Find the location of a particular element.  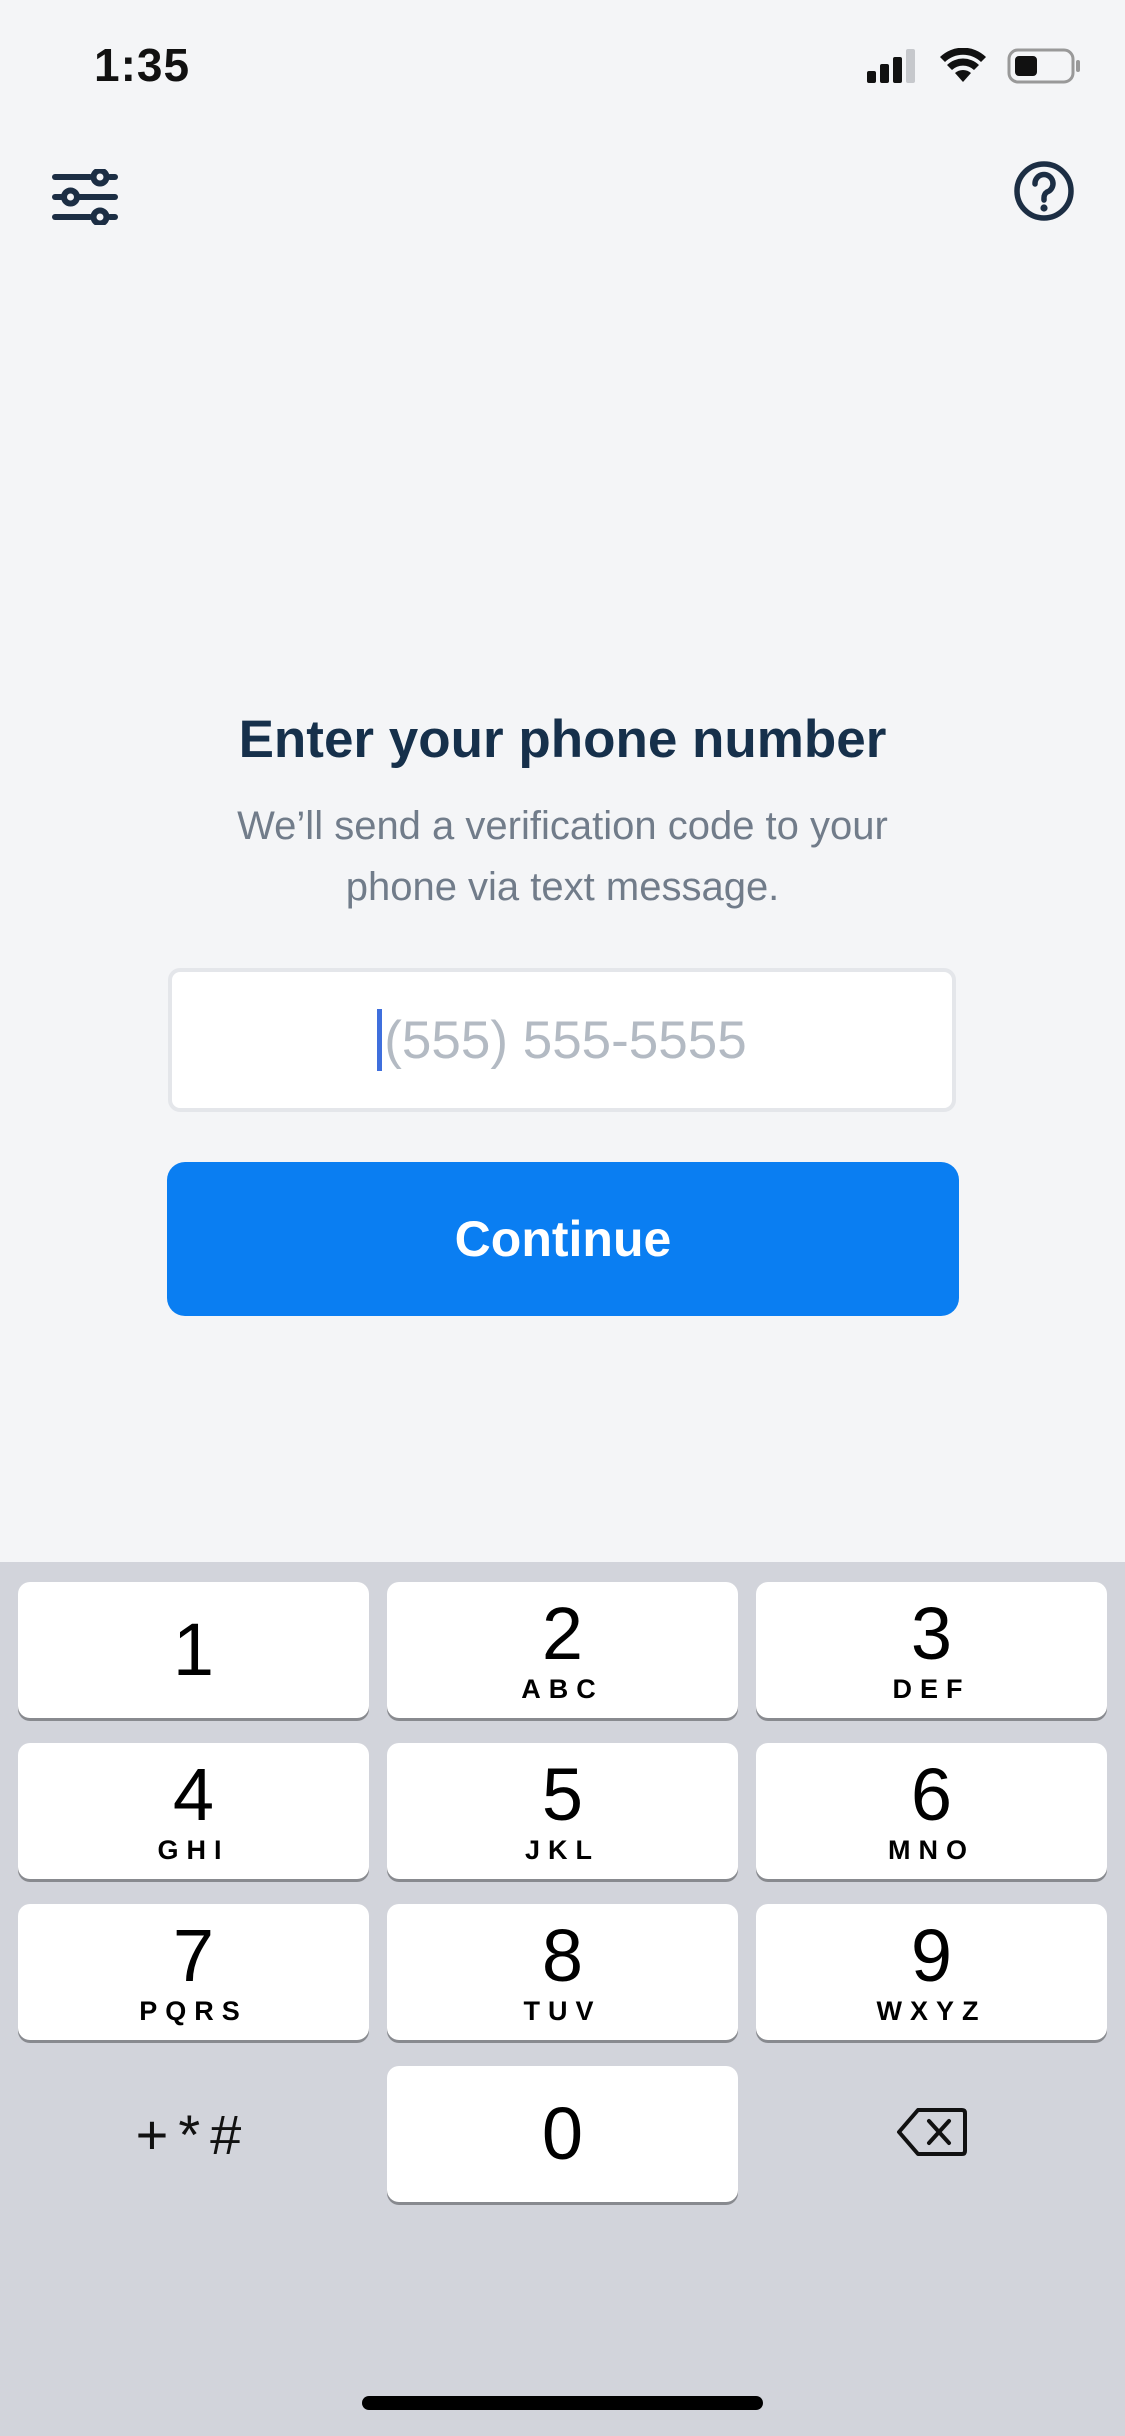

phone-input-placeholder: (555) 555-5555 is located at coordinates (565, 1040).